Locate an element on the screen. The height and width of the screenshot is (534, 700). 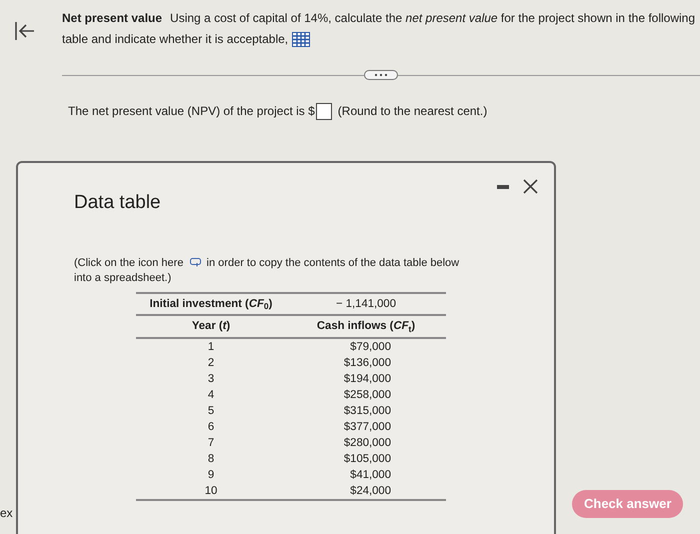
dialog-title: Data table is located at coordinates (118, 203).